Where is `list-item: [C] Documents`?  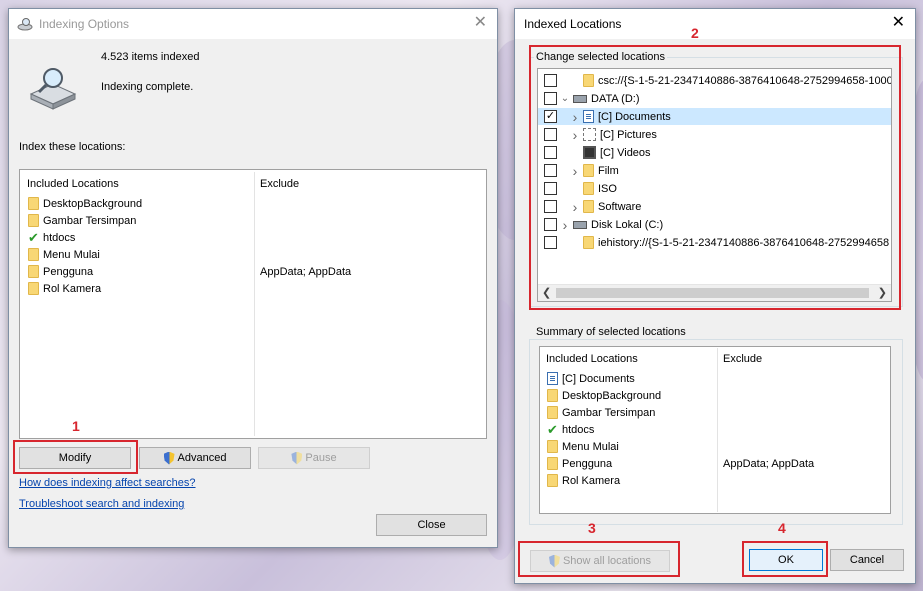
list-item: [C] Documents is located at coordinates (591, 378).